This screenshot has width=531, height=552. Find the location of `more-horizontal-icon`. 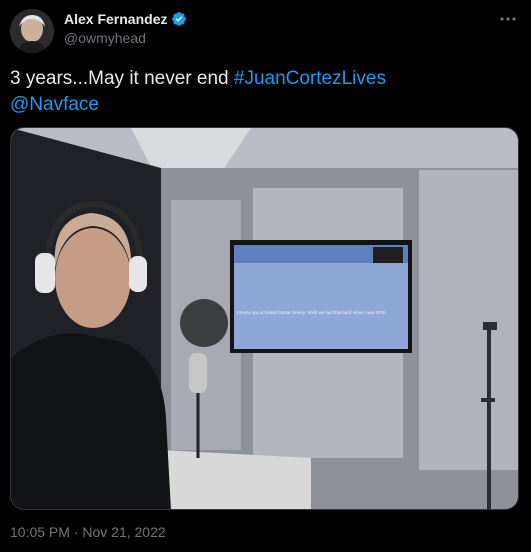

more-horizontal-icon is located at coordinates (508, 19).